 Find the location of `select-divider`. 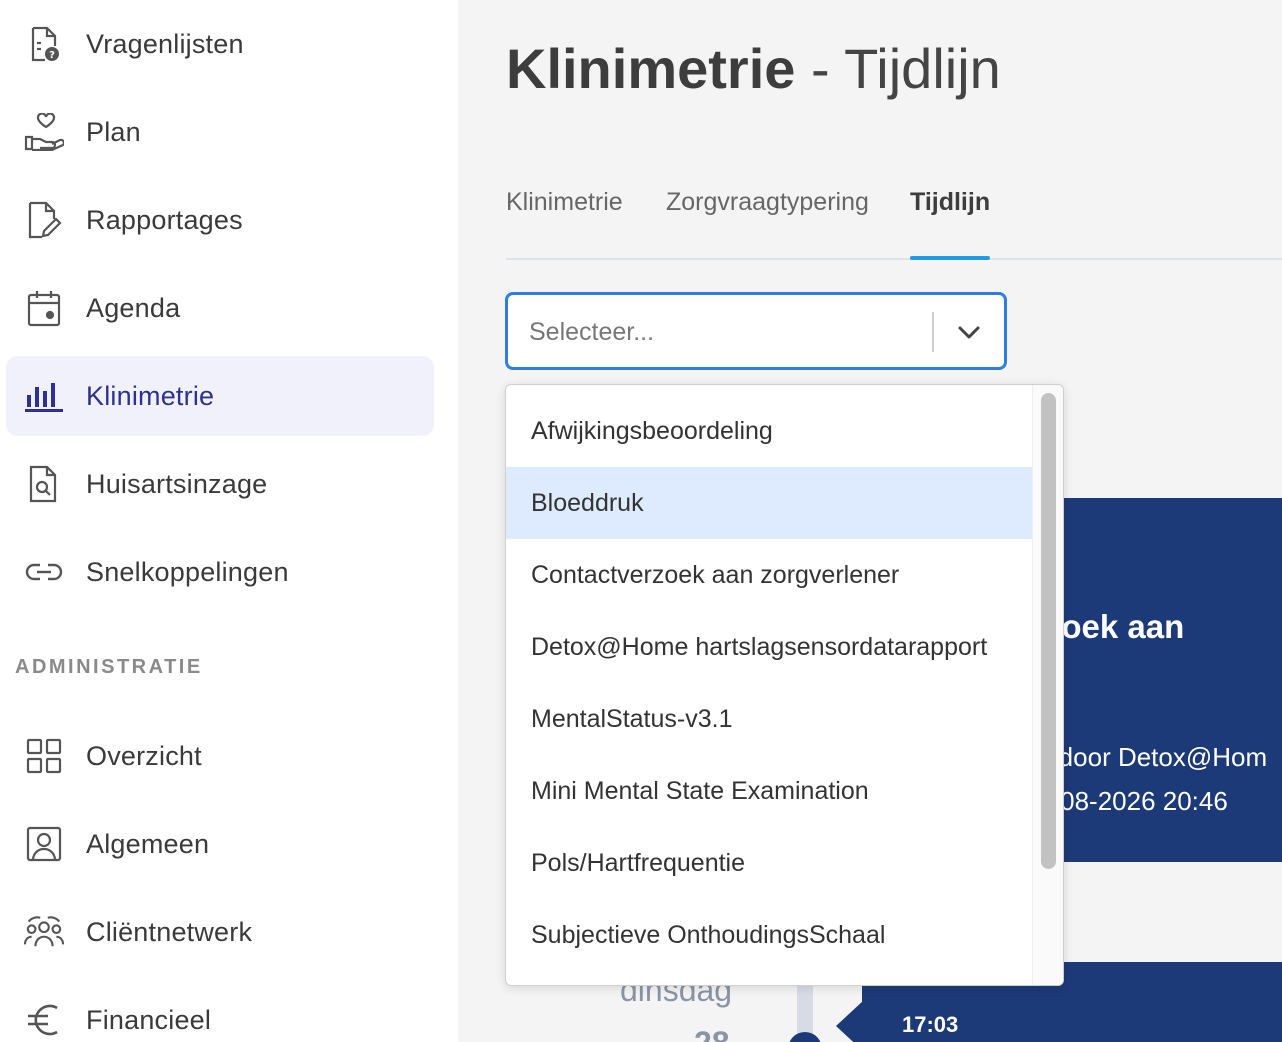

select-divider is located at coordinates (933, 332).